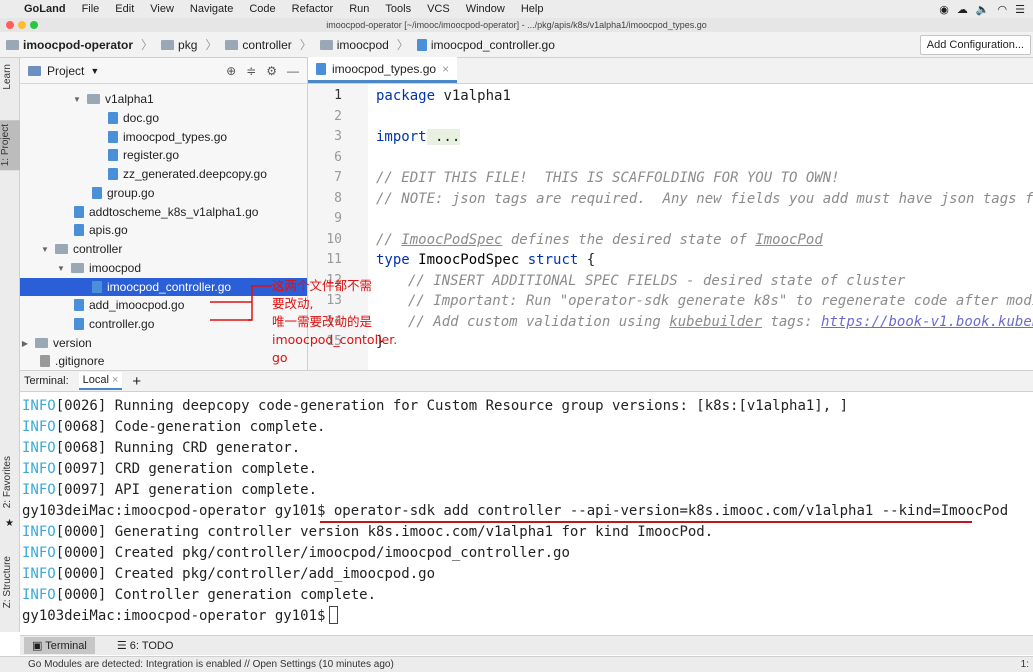 The height and width of the screenshot is (672, 1033). Describe the element at coordinates (293, 71) in the screenshot. I see `hide-icon: —` at that location.